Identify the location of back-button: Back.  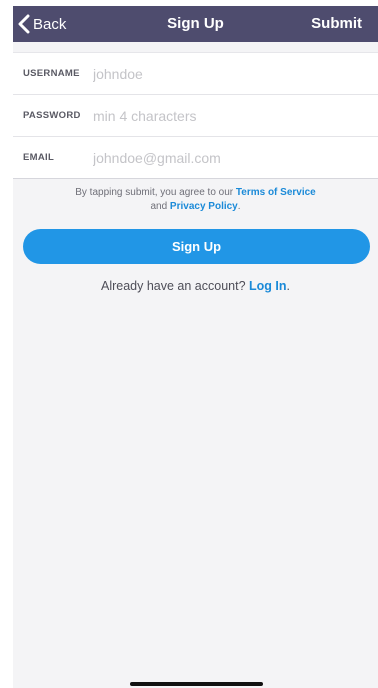
(41, 24).